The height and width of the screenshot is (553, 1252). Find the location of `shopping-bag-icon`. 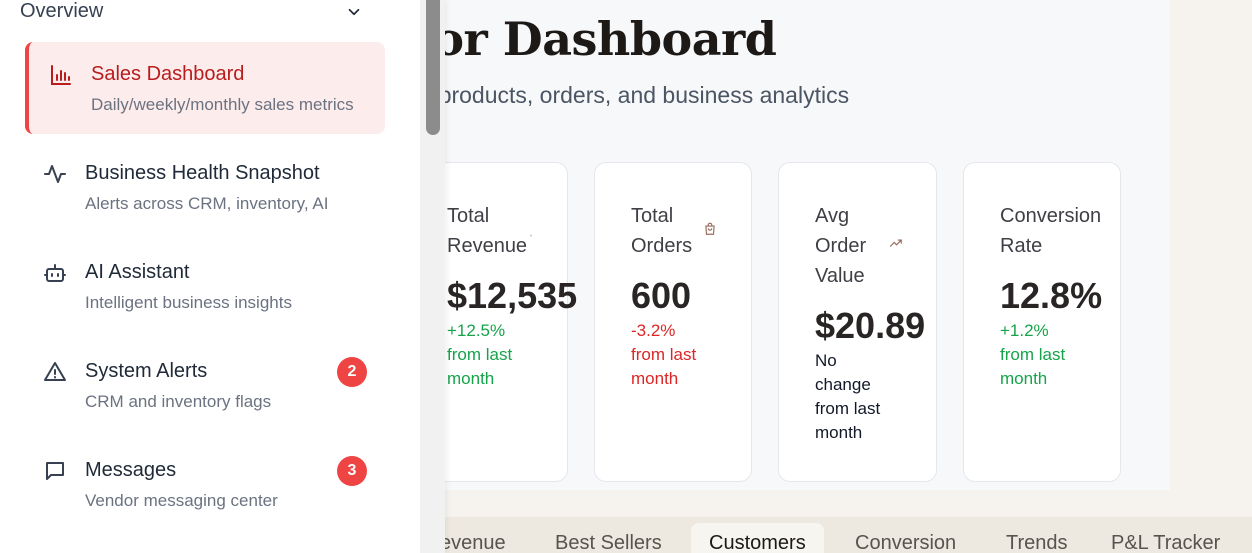

shopping-bag-icon is located at coordinates (710, 228).